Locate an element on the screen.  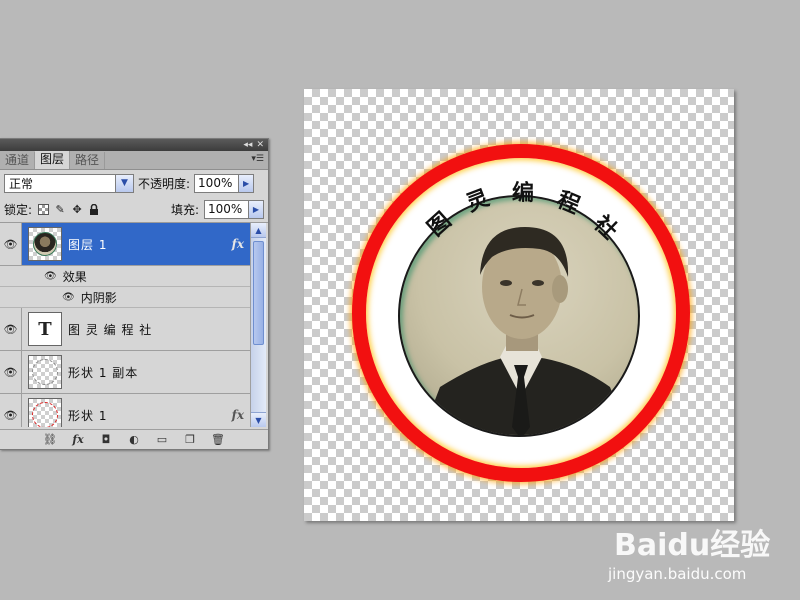
blend-row: 正常 ▼ 不透明度: 100% ▶ is located at coordinates (134, 183).